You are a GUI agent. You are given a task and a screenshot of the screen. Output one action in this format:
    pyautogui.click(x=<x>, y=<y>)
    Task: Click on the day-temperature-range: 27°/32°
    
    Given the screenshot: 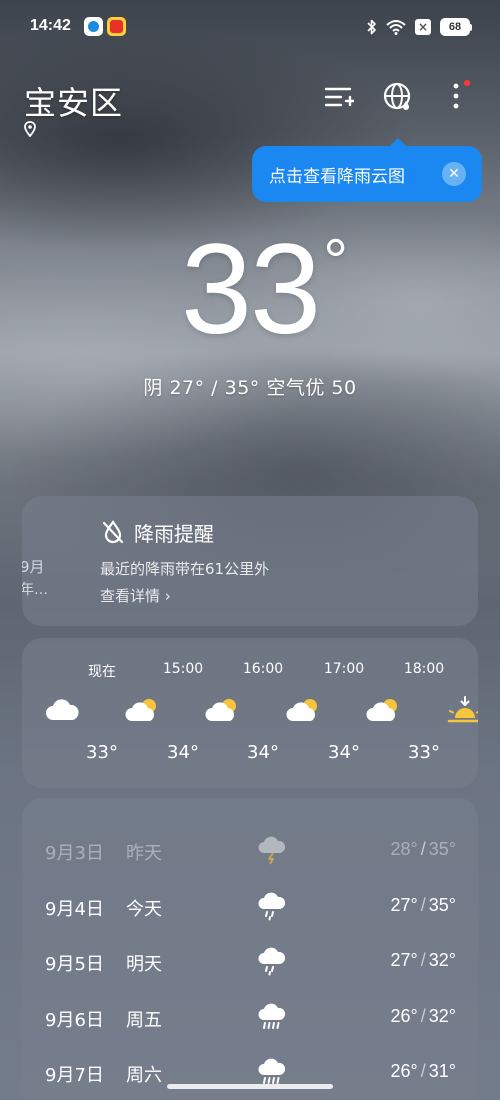 What is the action you would take?
    pyautogui.click(x=423, y=960)
    